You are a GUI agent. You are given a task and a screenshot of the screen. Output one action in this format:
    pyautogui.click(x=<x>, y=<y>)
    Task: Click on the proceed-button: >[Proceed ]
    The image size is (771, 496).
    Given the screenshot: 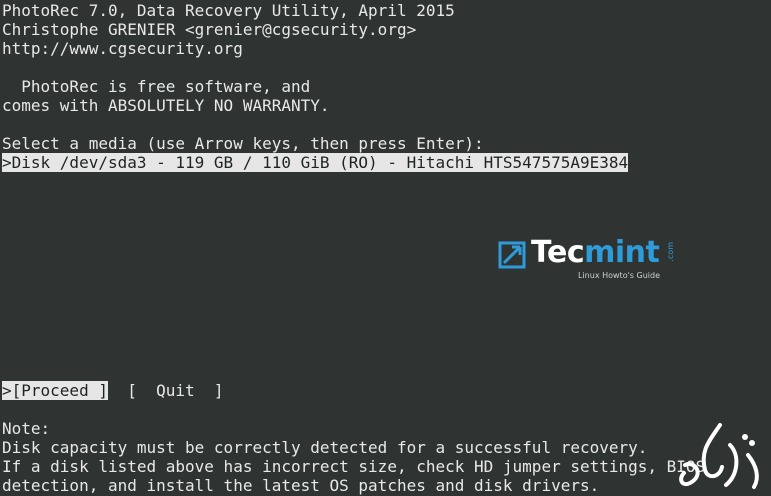 What is the action you would take?
    pyautogui.click(x=55, y=390)
    